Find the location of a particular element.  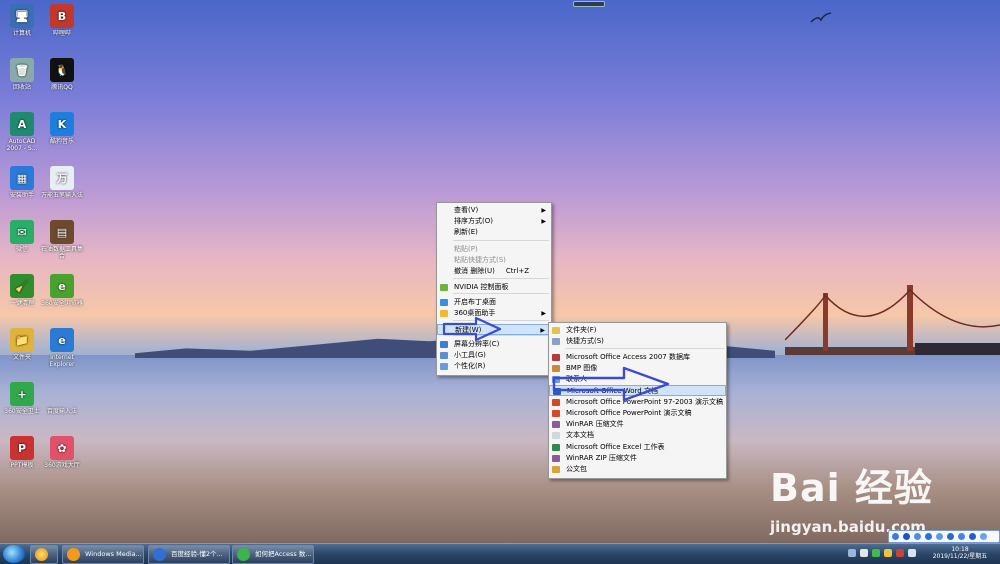

desktop-icon-label: 360安全浏览器 is located at coordinates (62, 303).